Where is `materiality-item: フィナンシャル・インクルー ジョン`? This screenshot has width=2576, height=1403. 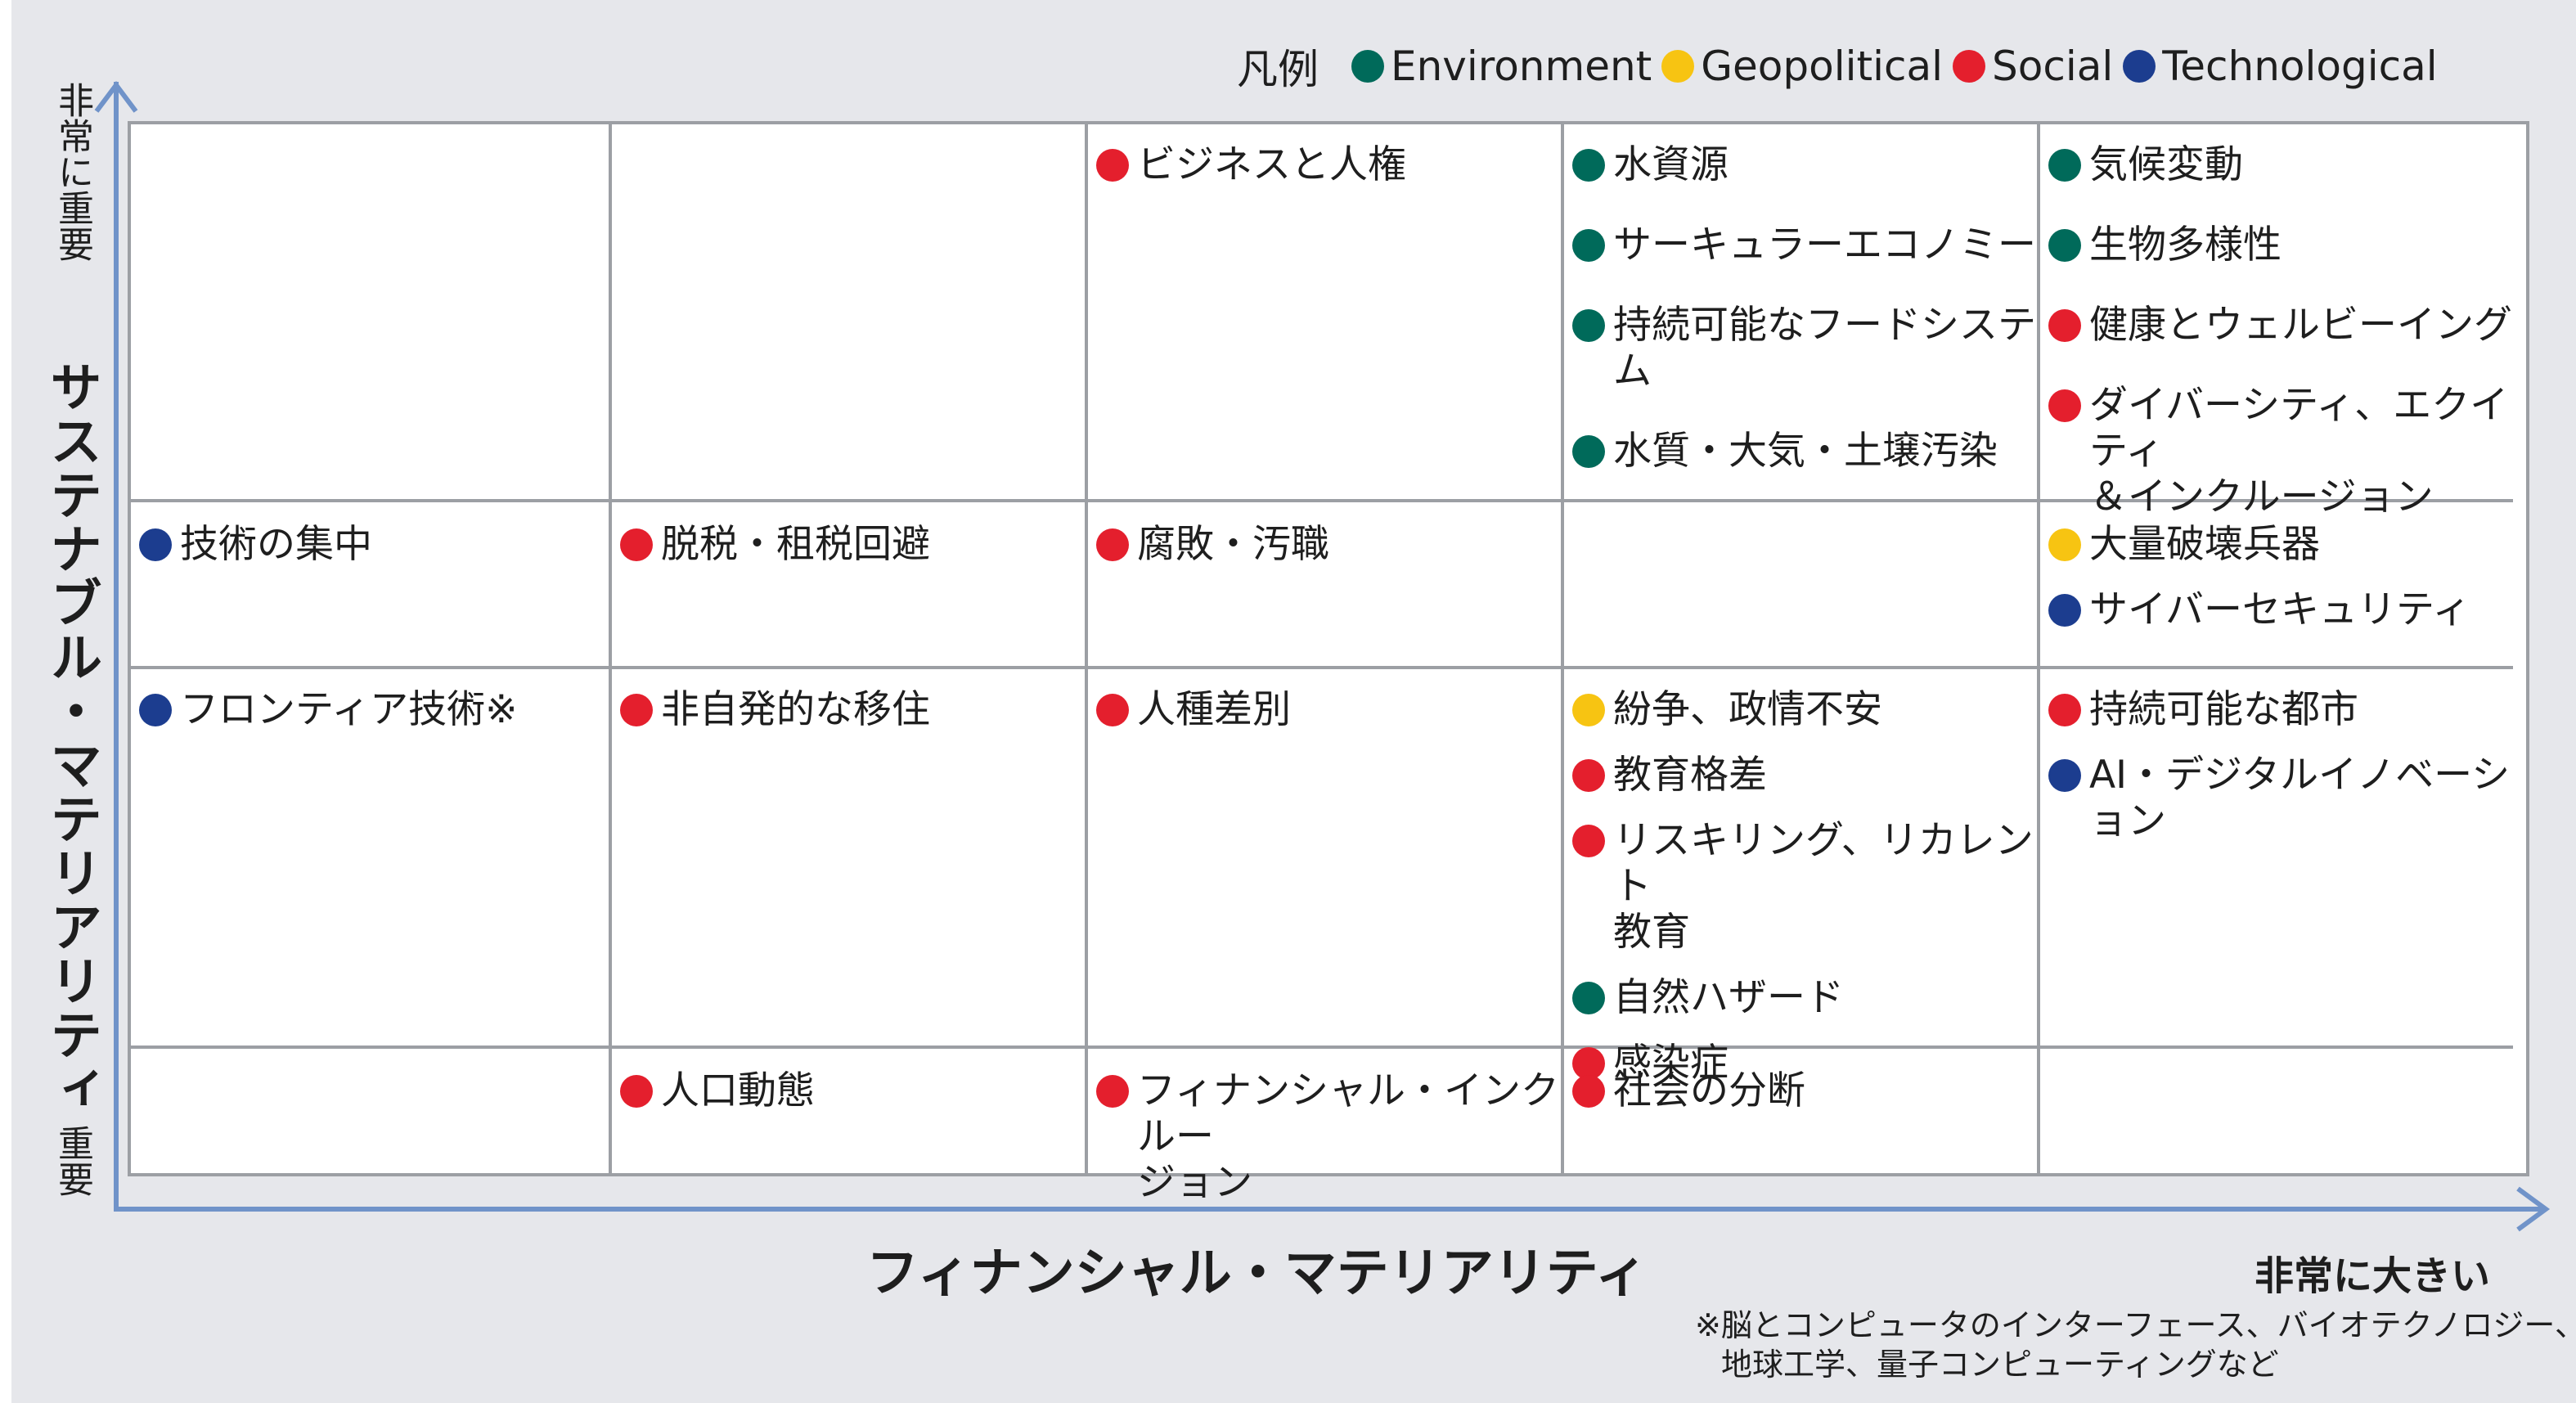 materiality-item: フィナンシャル・インクルー ジョン is located at coordinates (1328, 1137).